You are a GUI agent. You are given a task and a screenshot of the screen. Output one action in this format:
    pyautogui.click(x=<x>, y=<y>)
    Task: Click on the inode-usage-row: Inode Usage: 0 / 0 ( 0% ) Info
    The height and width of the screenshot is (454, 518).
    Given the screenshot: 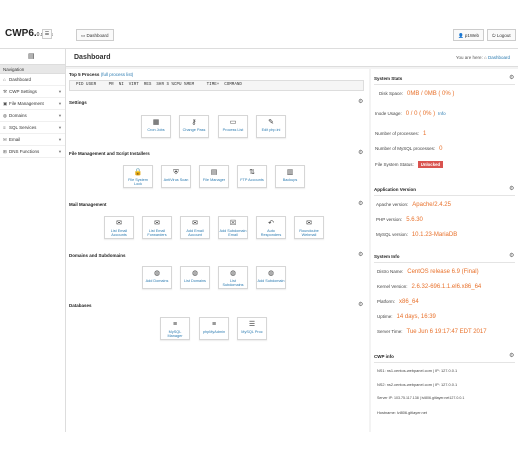 What is the action you would take?
    pyautogui.click(x=410, y=114)
    